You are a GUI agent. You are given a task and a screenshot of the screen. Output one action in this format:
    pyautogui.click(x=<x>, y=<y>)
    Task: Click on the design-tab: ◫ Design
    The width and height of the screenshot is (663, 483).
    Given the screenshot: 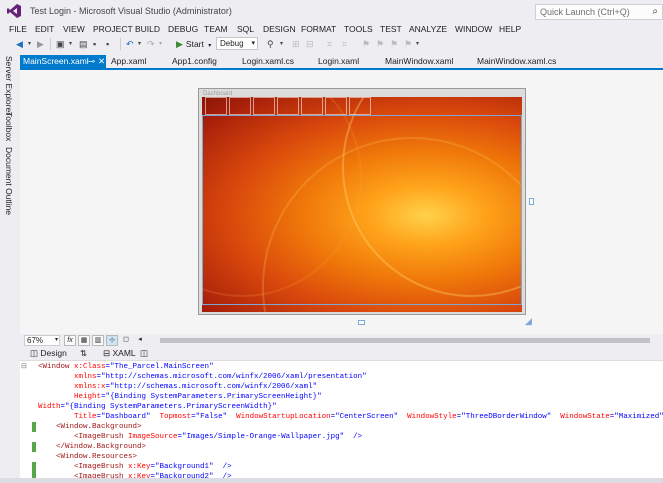 What is the action you would take?
    pyautogui.click(x=48, y=353)
    